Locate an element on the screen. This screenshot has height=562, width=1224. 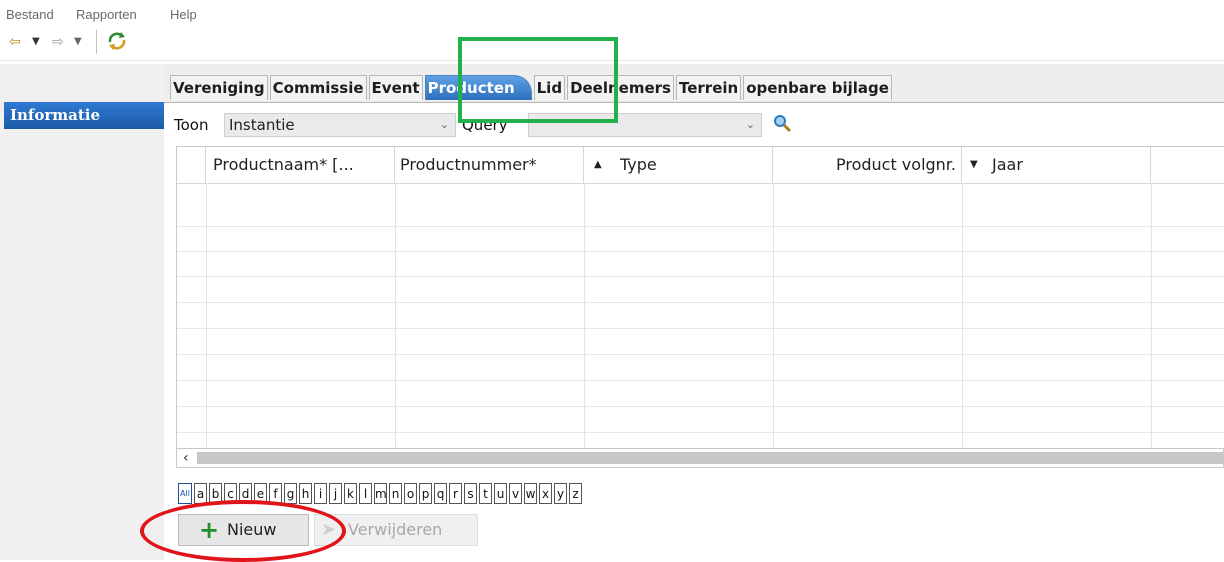
scroll-left-icon: ‹ is located at coordinates (186, 458).